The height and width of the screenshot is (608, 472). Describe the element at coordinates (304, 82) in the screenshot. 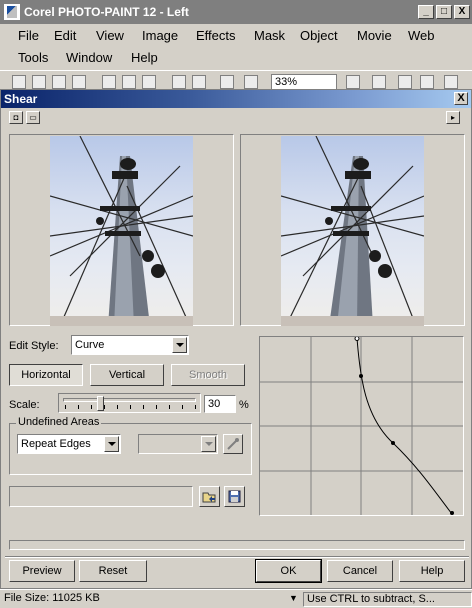

I see `zoom-level-combo: 33%` at that location.